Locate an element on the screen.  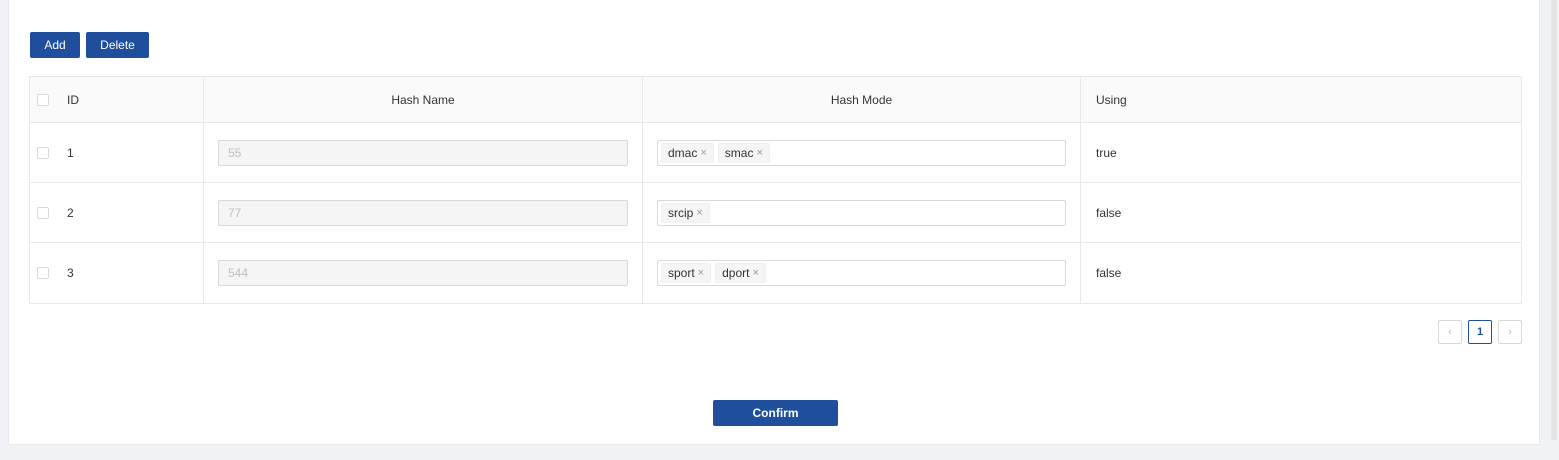
mode-tag-label: dmac is located at coordinates (683, 152).